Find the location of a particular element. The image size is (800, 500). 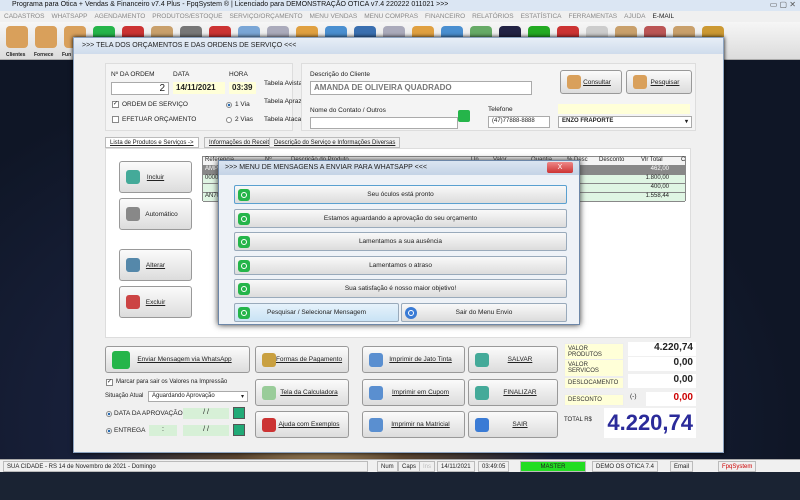

ajuda-label: Ajuda com Exemplos is located at coordinates (309, 424).